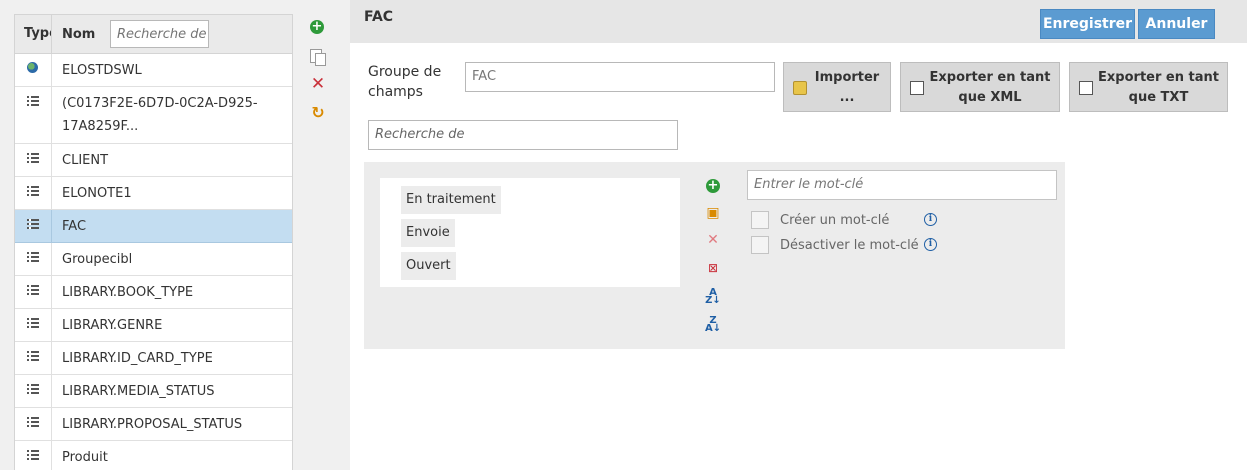  Describe the element at coordinates (153, 70) in the screenshot. I see `table-row: ELOSTDSWL` at that location.